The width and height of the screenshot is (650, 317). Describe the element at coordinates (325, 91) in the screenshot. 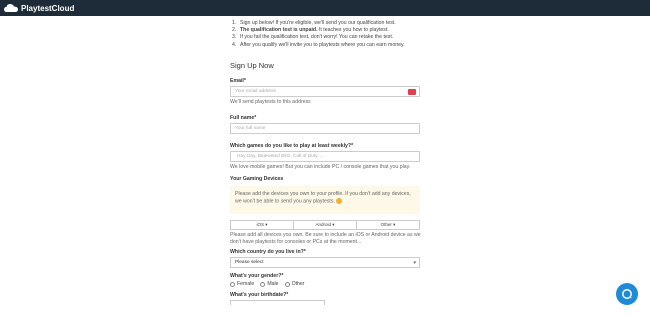

I see `email-field: Your email address` at that location.